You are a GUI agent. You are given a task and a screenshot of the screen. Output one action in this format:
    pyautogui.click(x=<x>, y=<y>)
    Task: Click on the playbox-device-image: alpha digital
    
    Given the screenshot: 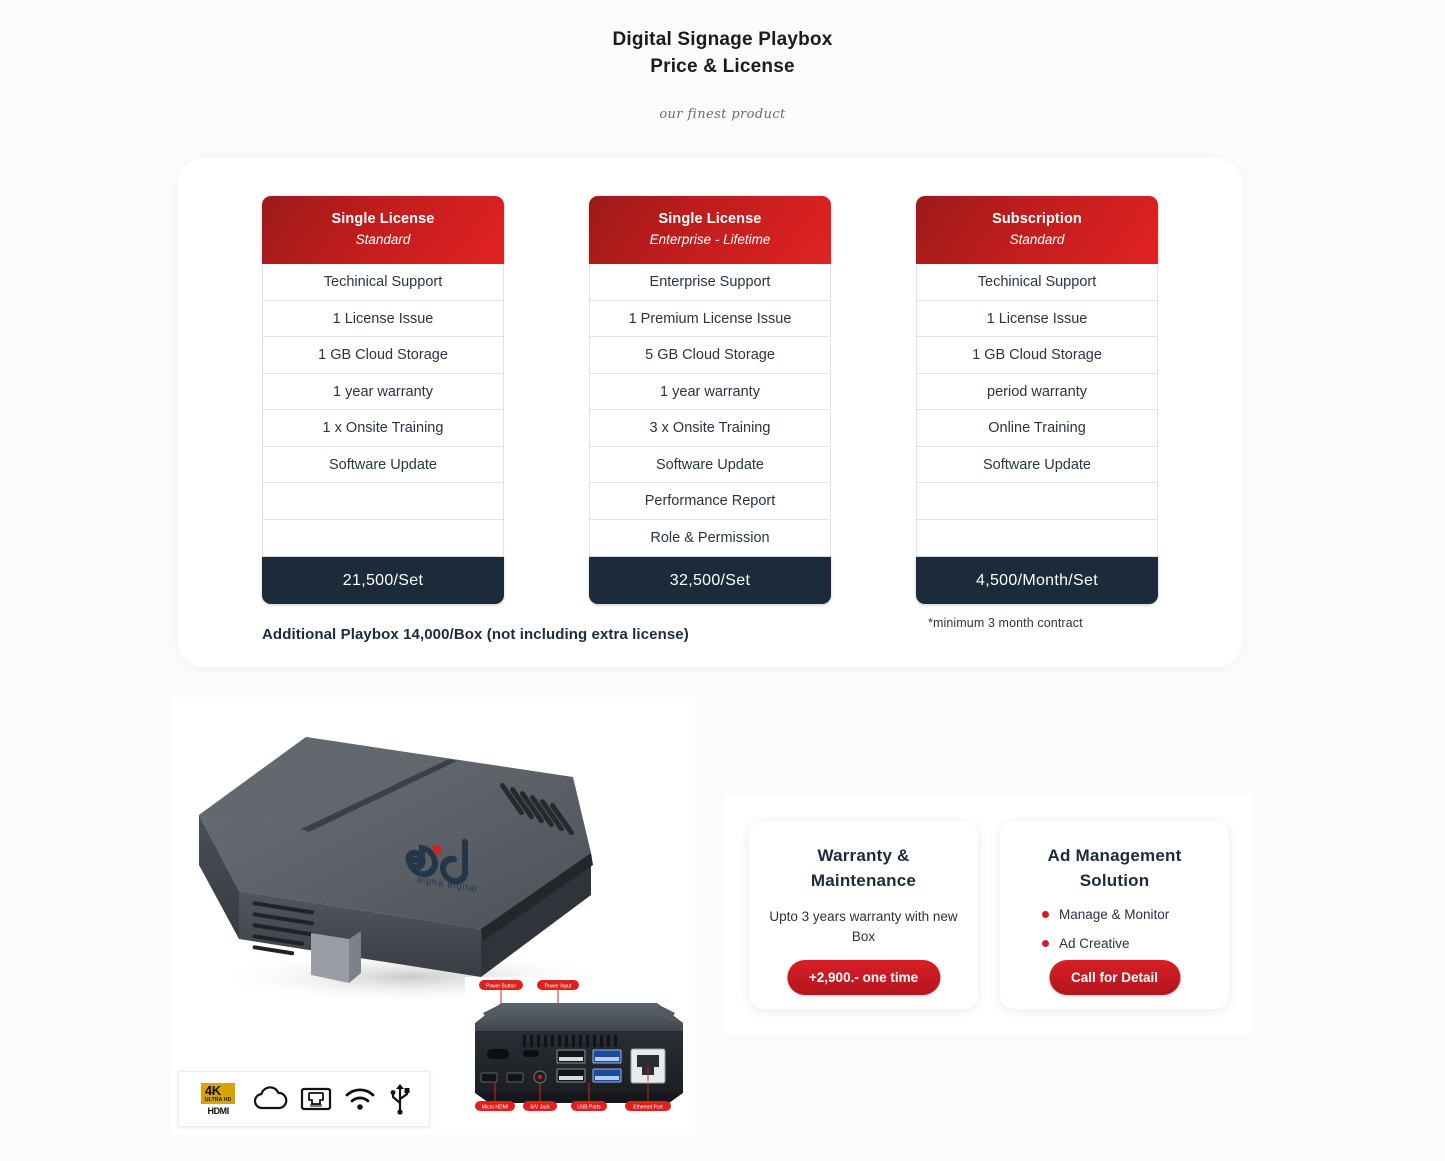 What is the action you would take?
    pyautogui.click(x=416, y=865)
    